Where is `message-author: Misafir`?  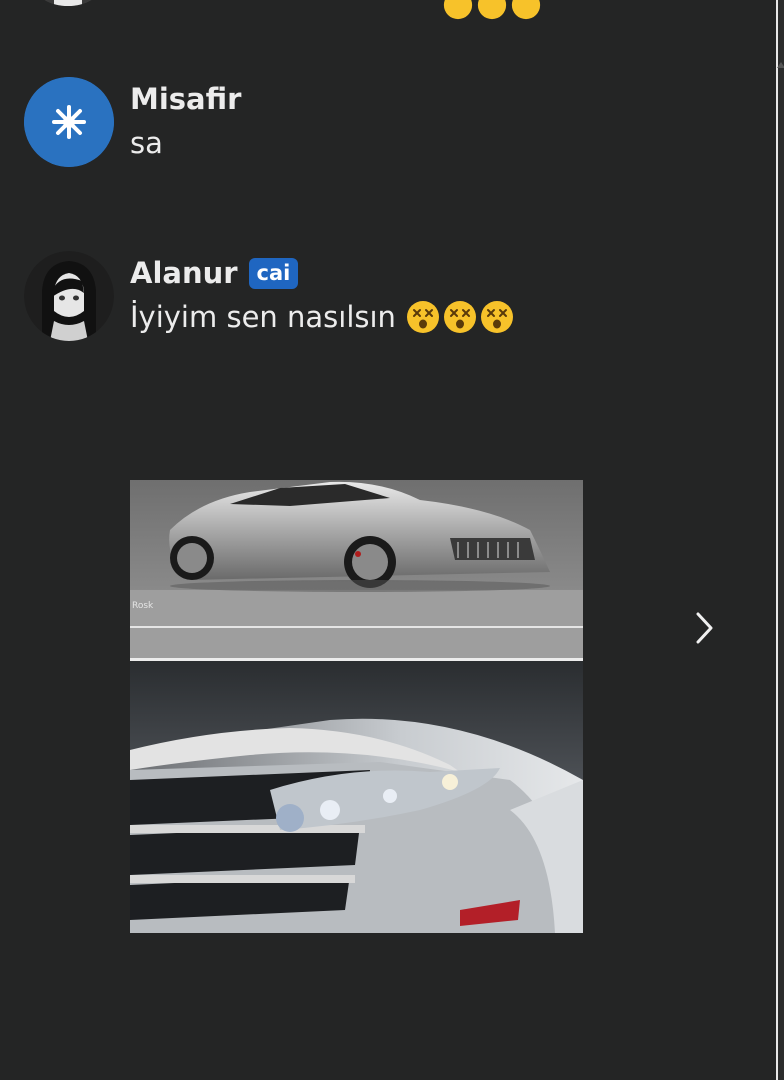
message-author: Misafir is located at coordinates (186, 99).